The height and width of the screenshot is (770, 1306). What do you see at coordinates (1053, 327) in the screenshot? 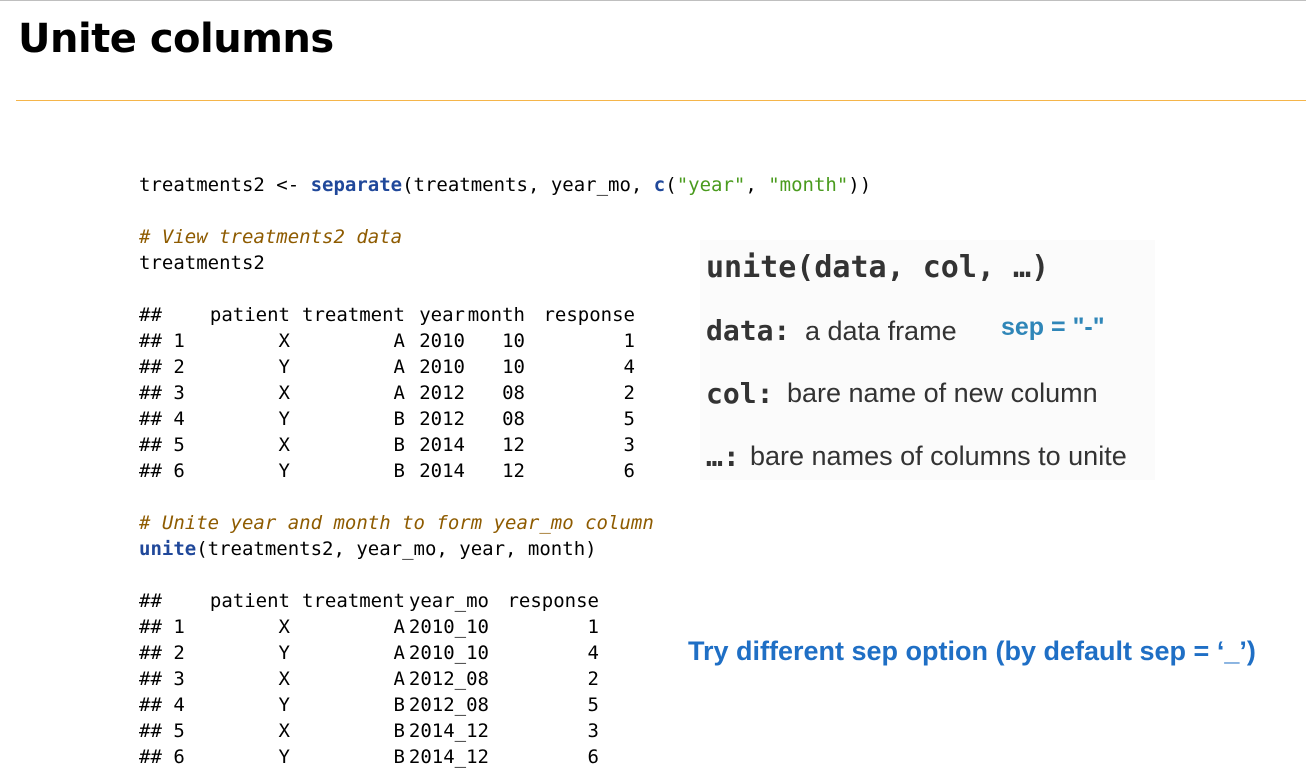
I see `sep-note: sep = "-"` at bounding box center [1053, 327].